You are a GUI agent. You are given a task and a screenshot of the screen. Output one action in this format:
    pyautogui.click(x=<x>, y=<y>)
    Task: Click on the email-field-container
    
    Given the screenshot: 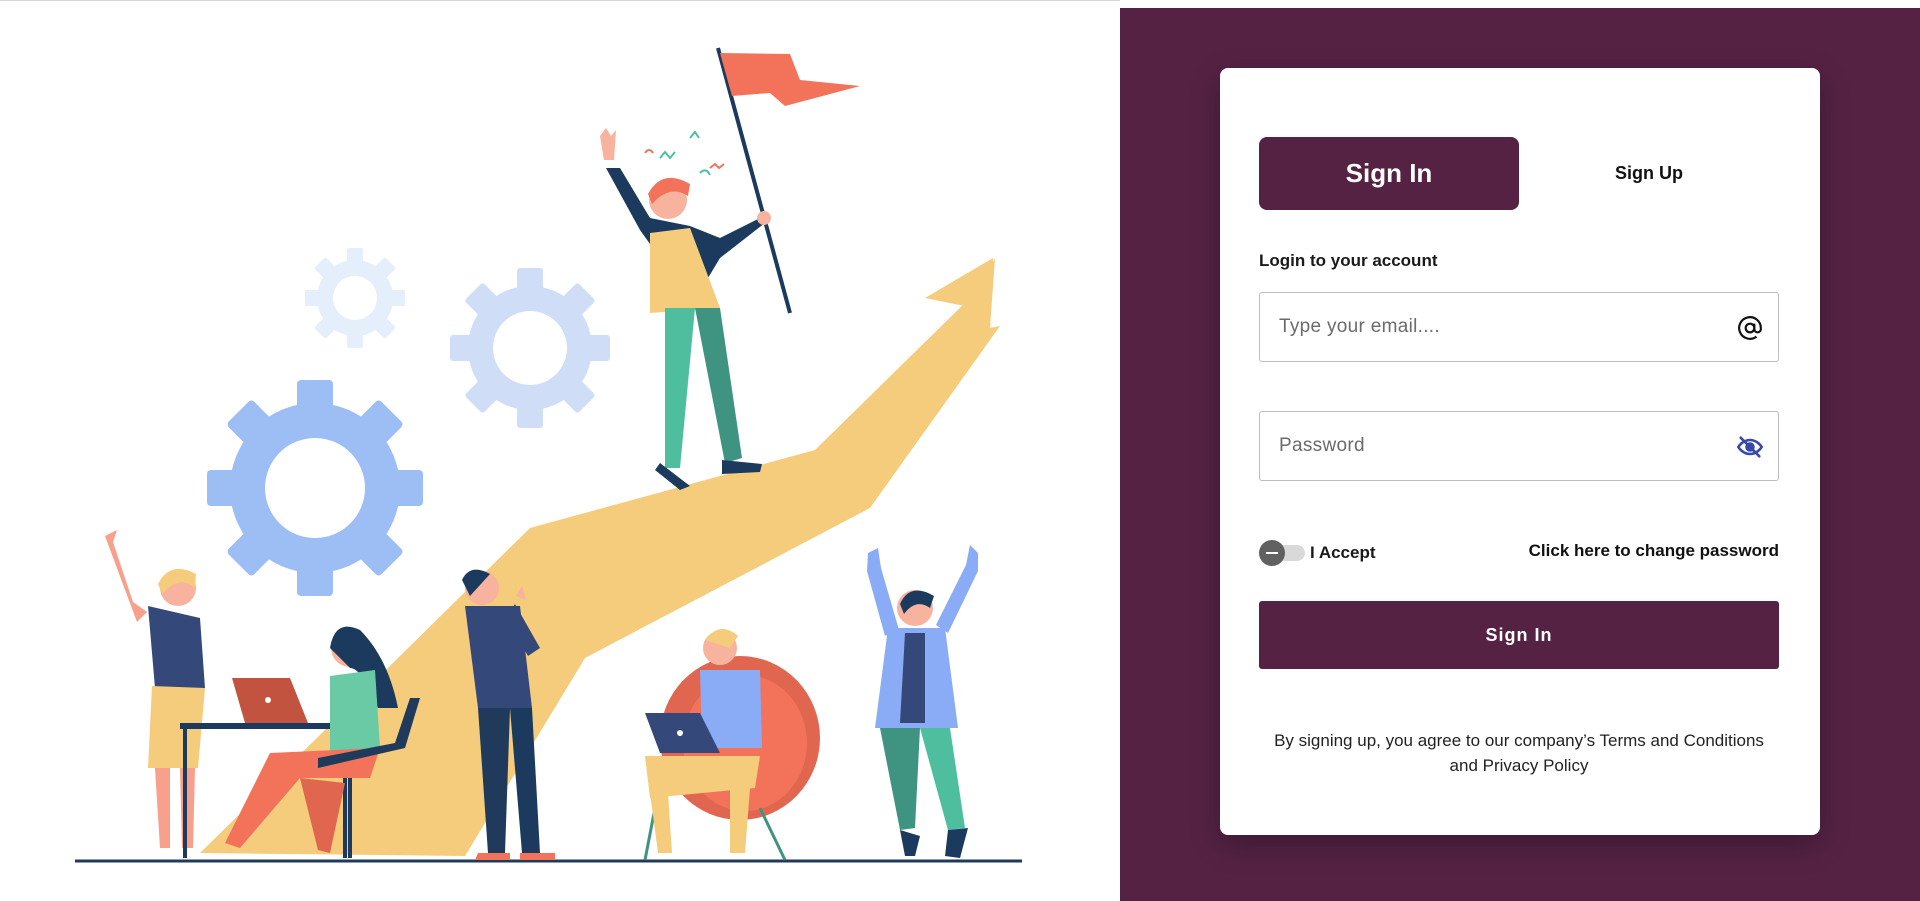 What is the action you would take?
    pyautogui.click(x=1519, y=327)
    